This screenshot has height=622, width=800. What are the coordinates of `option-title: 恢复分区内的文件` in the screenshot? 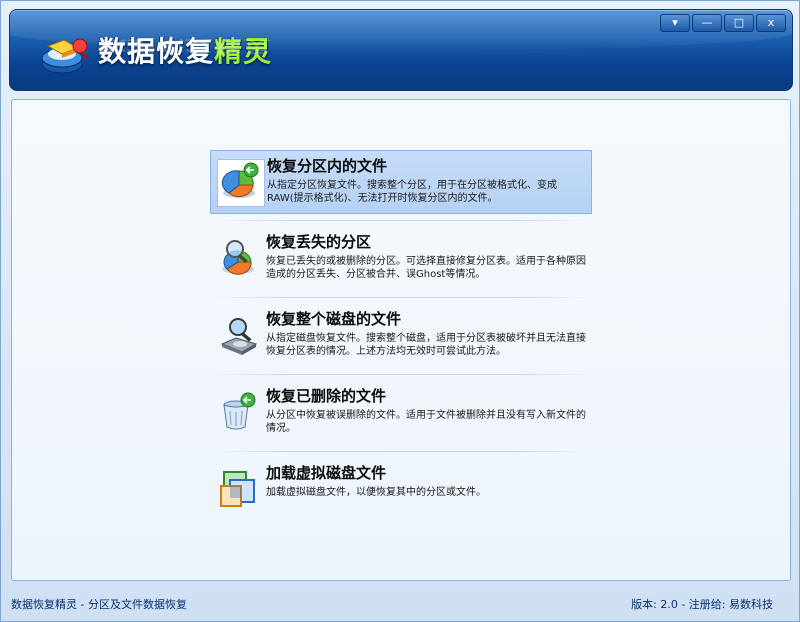 It's located at (327, 166).